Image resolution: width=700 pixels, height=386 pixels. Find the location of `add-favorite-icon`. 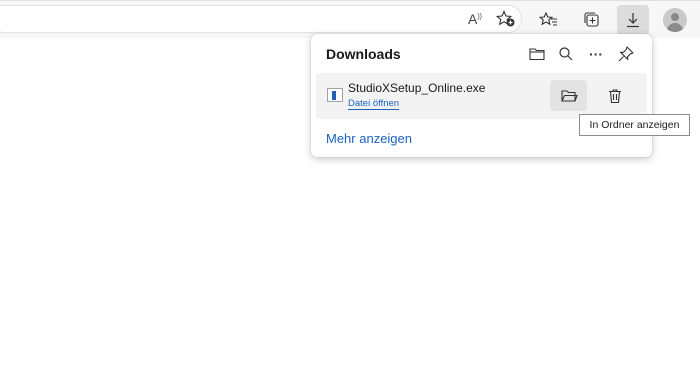

add-favorite-icon is located at coordinates (505, 18).